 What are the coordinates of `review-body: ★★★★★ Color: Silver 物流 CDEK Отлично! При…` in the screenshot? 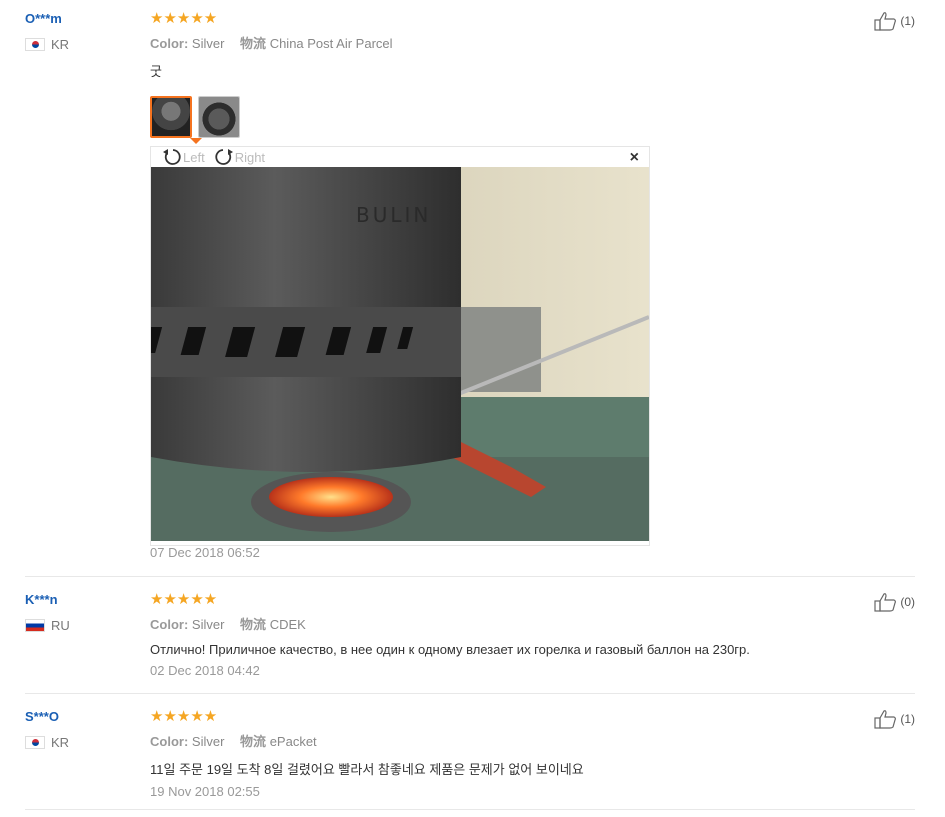 It's located at (500, 635).